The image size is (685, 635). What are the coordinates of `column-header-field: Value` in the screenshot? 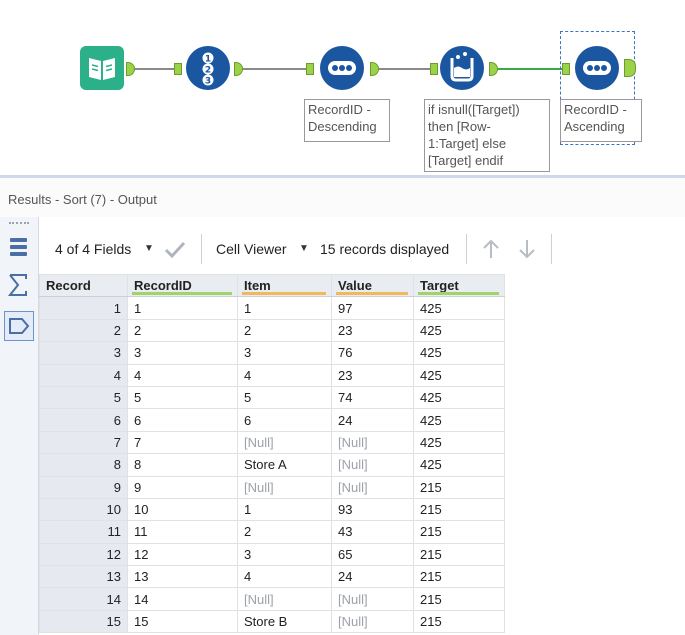 It's located at (372, 285).